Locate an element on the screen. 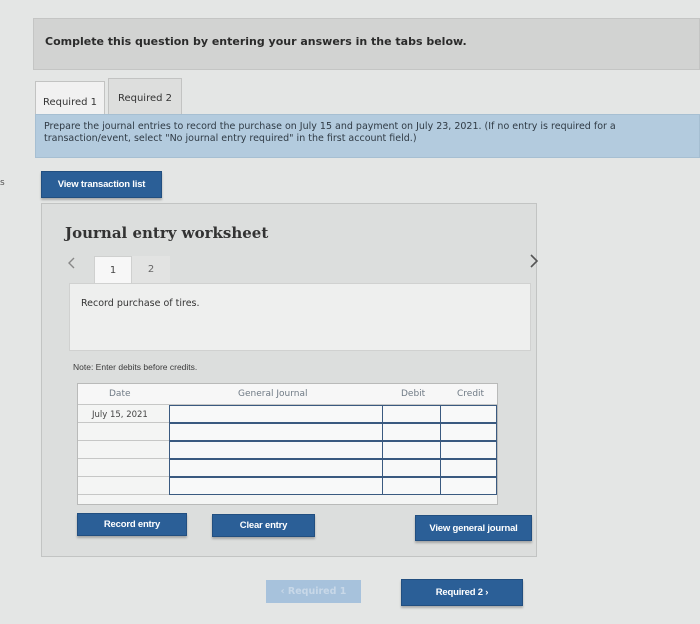 Image resolution: width=700 pixels, height=624 pixels. entry-description: Record purchase of tires. is located at coordinates (140, 303).